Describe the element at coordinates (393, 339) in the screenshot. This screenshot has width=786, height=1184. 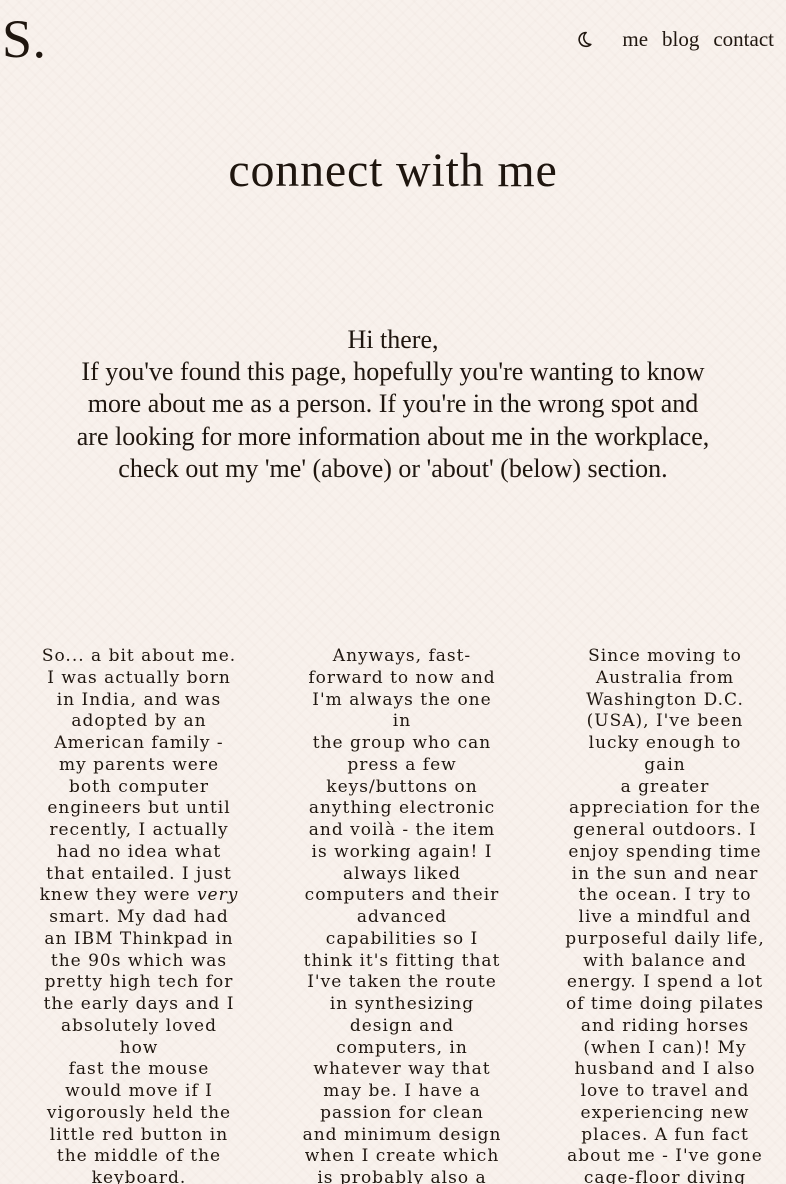
I see `intro-line-1: Hi there,` at that location.